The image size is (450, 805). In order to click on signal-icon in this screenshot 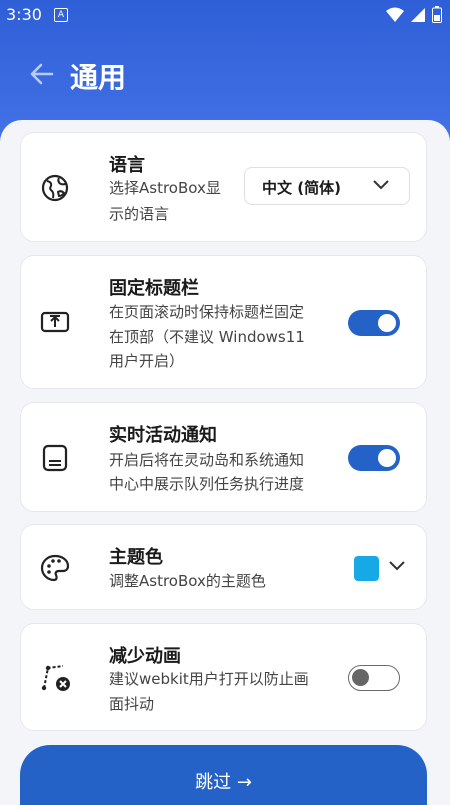, I will do `click(418, 14)`.